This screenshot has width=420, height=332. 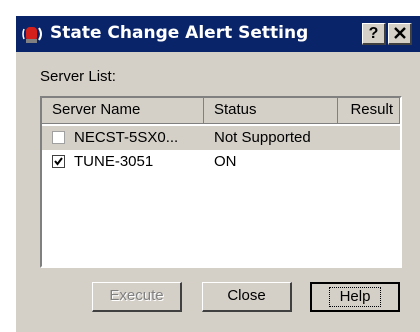 I want to click on window-title: State Change Alert Setting, so click(x=179, y=33).